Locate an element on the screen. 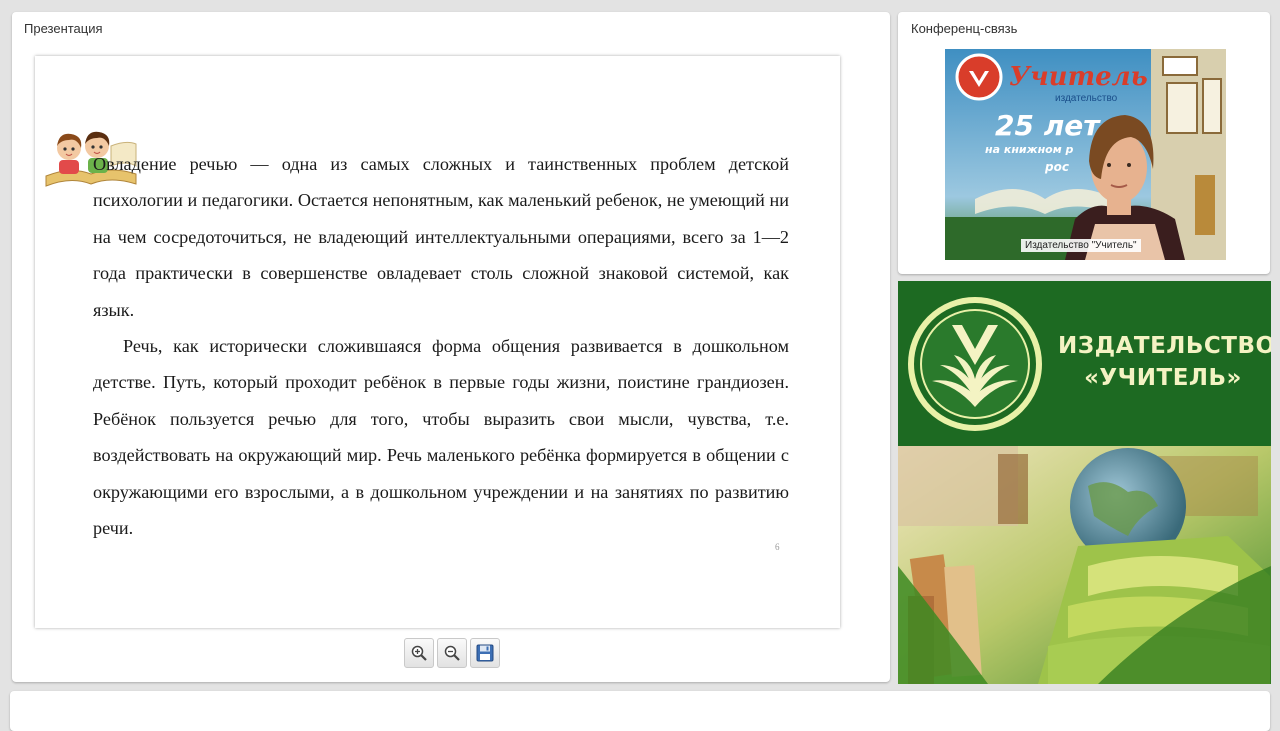 The image size is (1280, 731). banner-brand-text: Учитель is located at coordinates (1078, 77).